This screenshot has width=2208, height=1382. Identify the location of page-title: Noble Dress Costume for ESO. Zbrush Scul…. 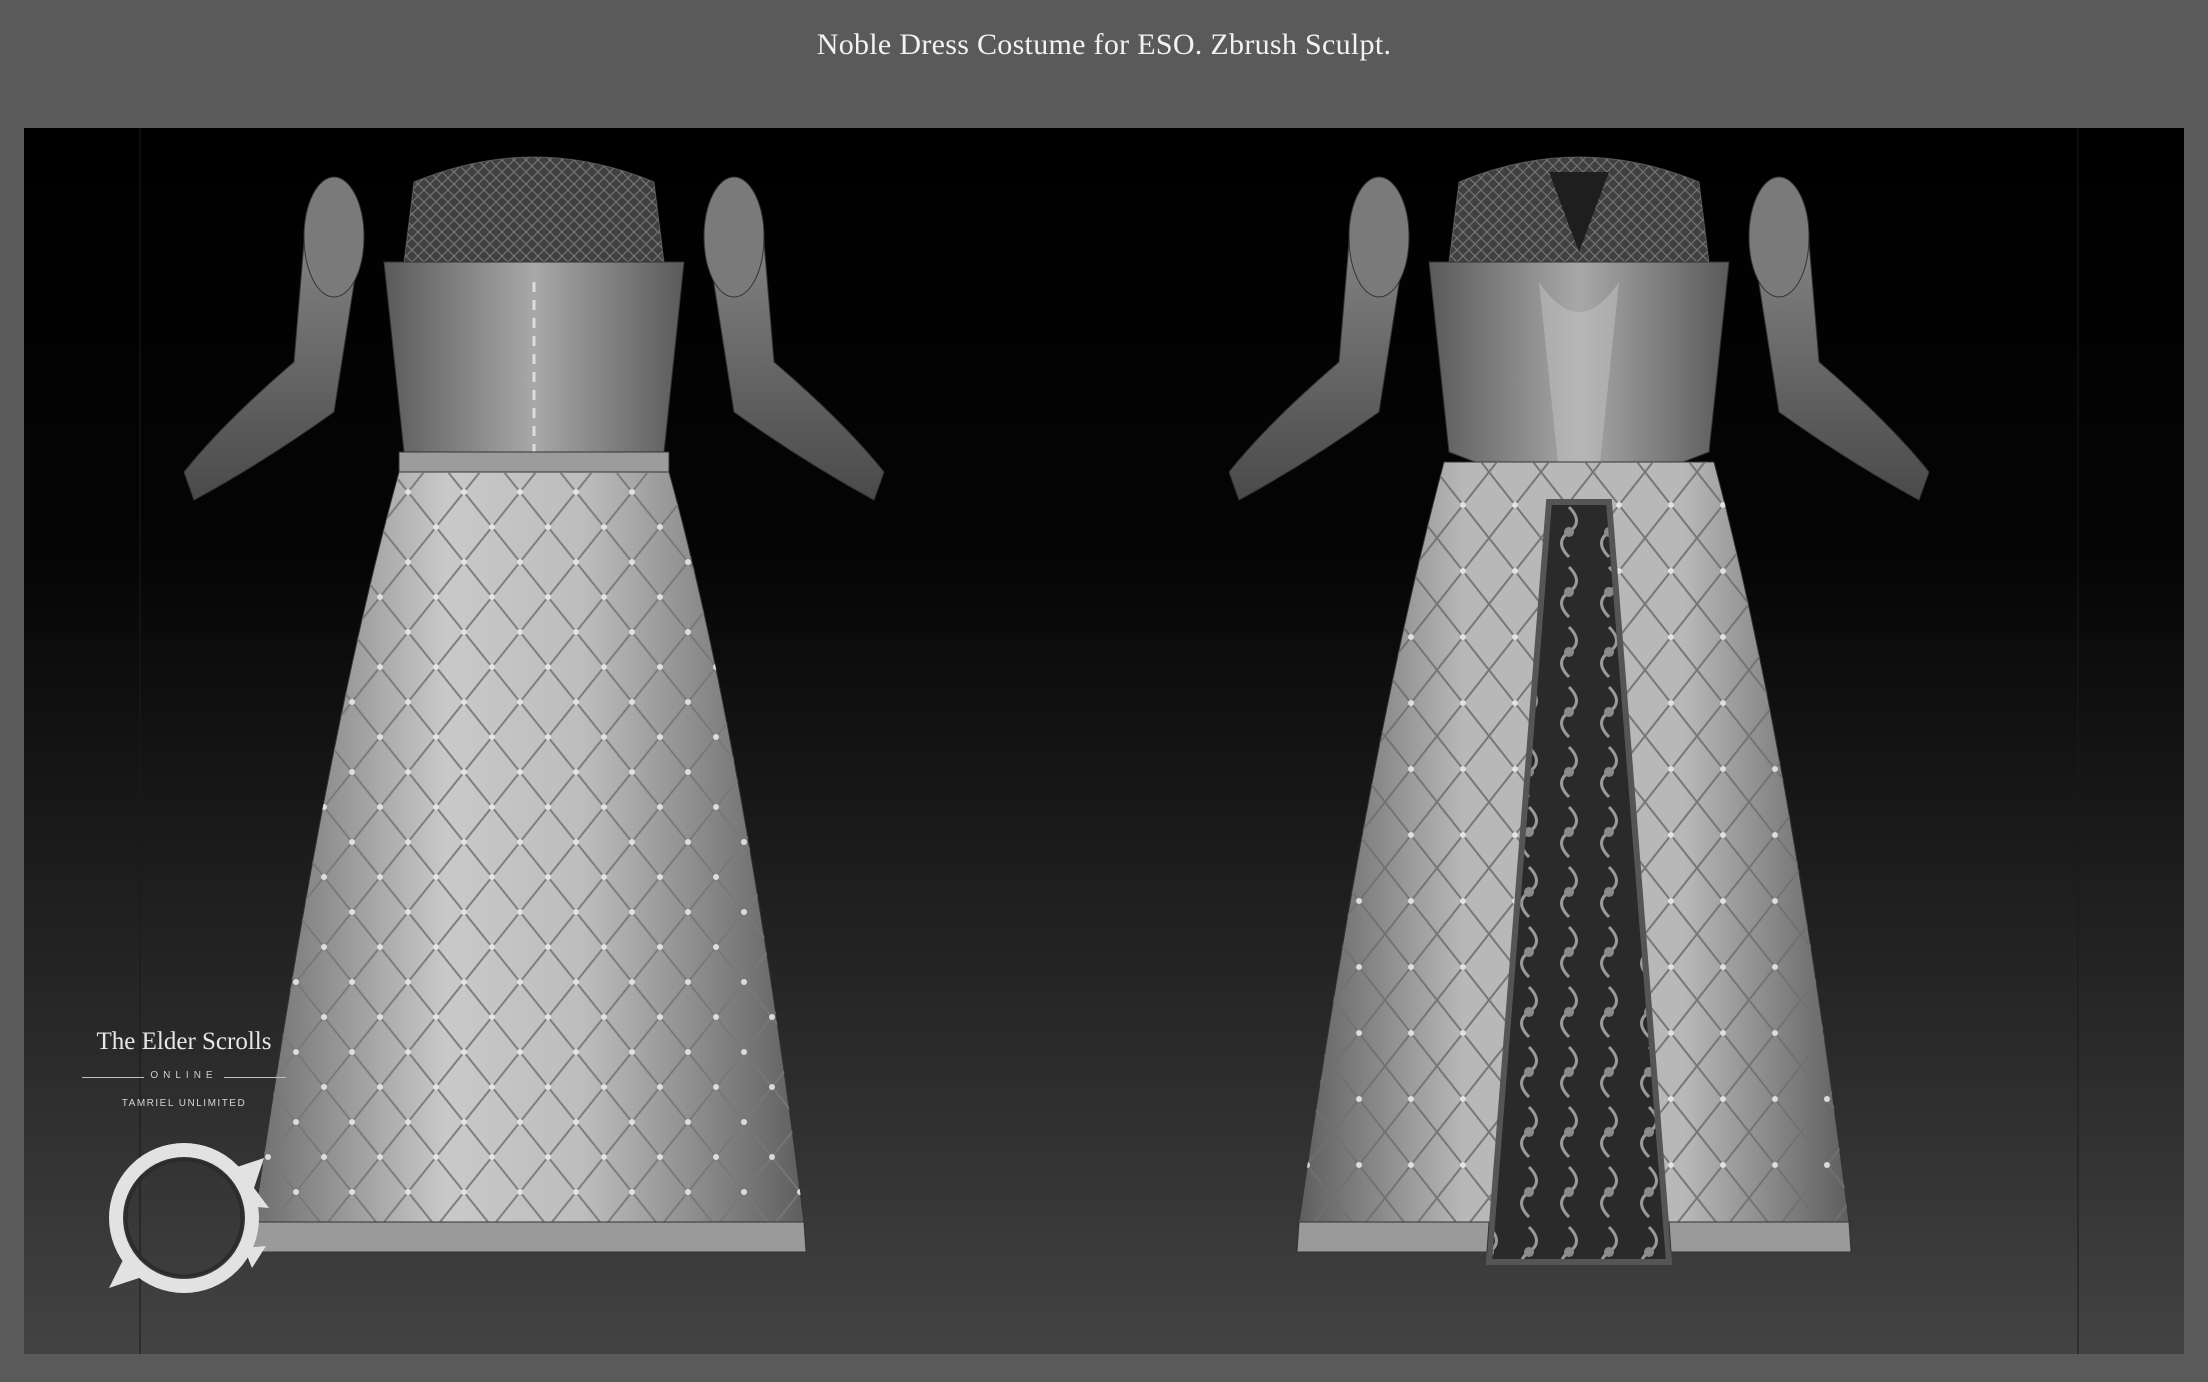
(1104, 44).